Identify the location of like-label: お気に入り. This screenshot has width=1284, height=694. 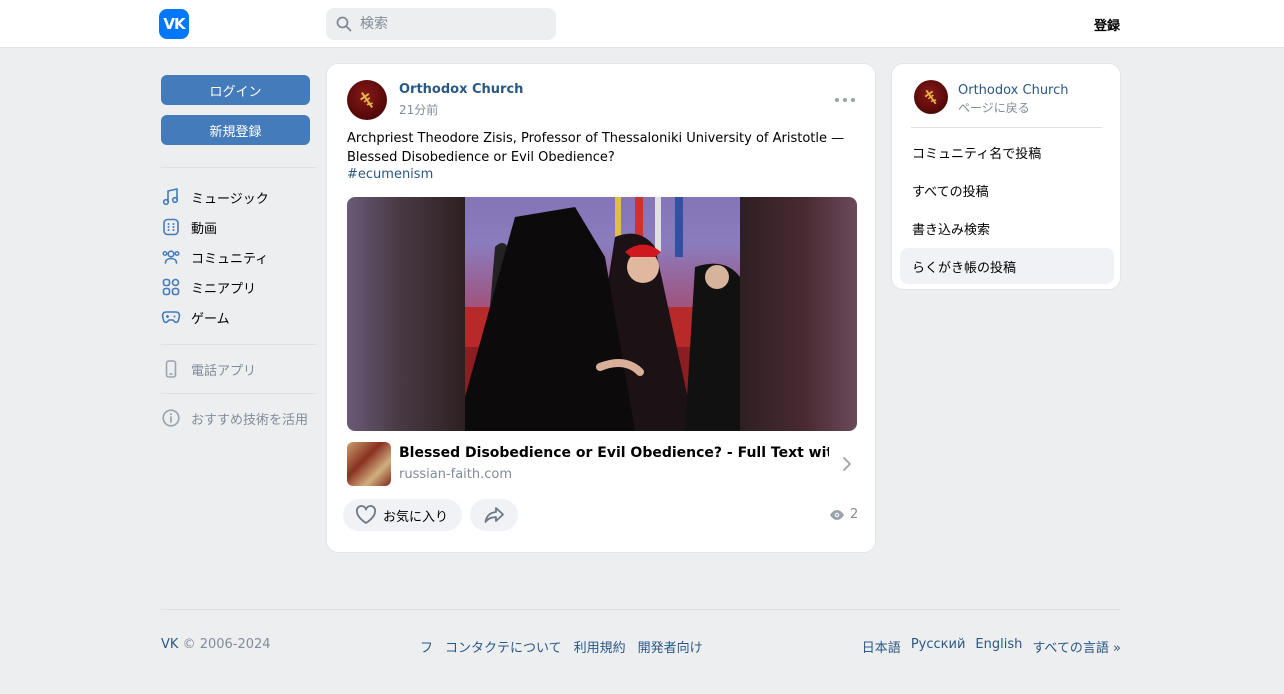
(416, 517).